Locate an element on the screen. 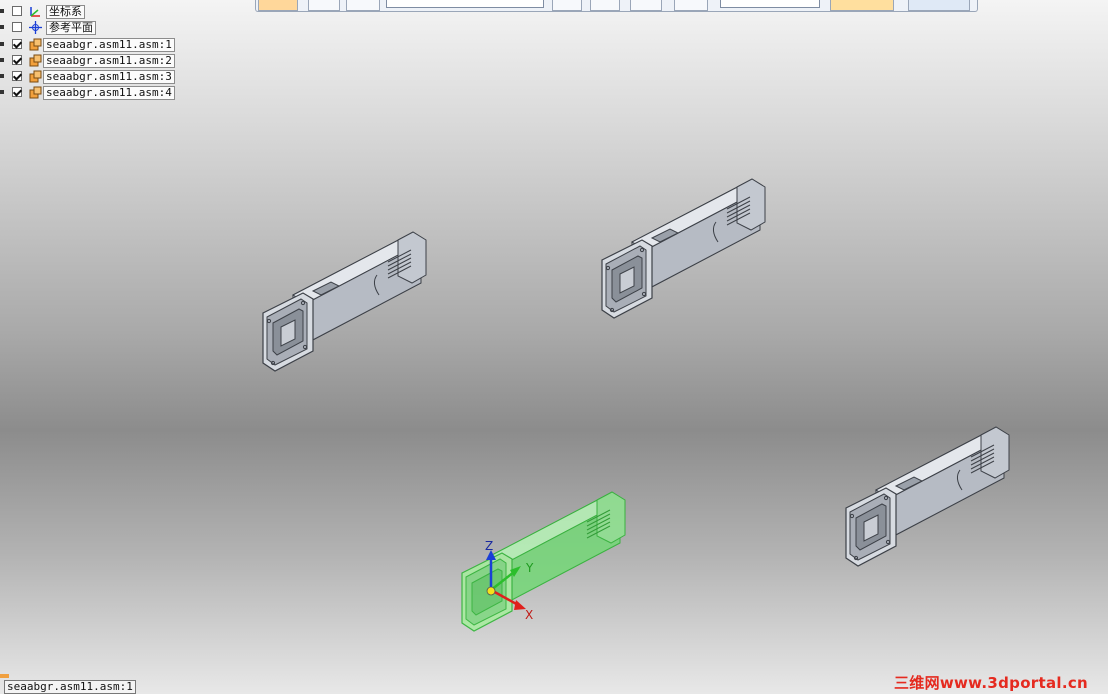 This screenshot has height=694, width=1108. reference-plane-icon is located at coordinates (35, 27).